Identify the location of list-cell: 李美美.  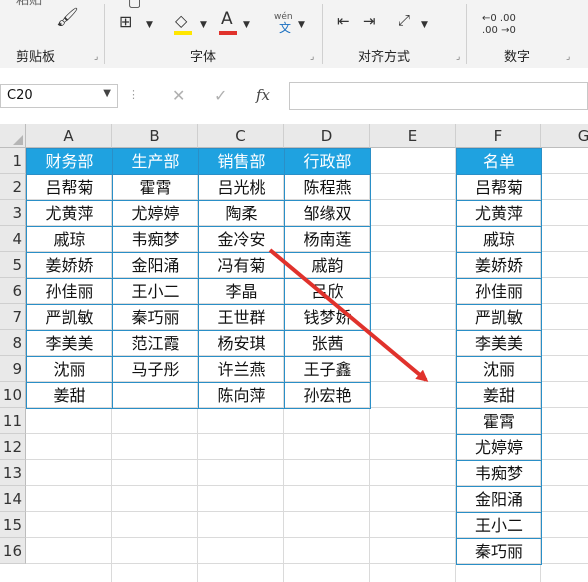
(499, 343).